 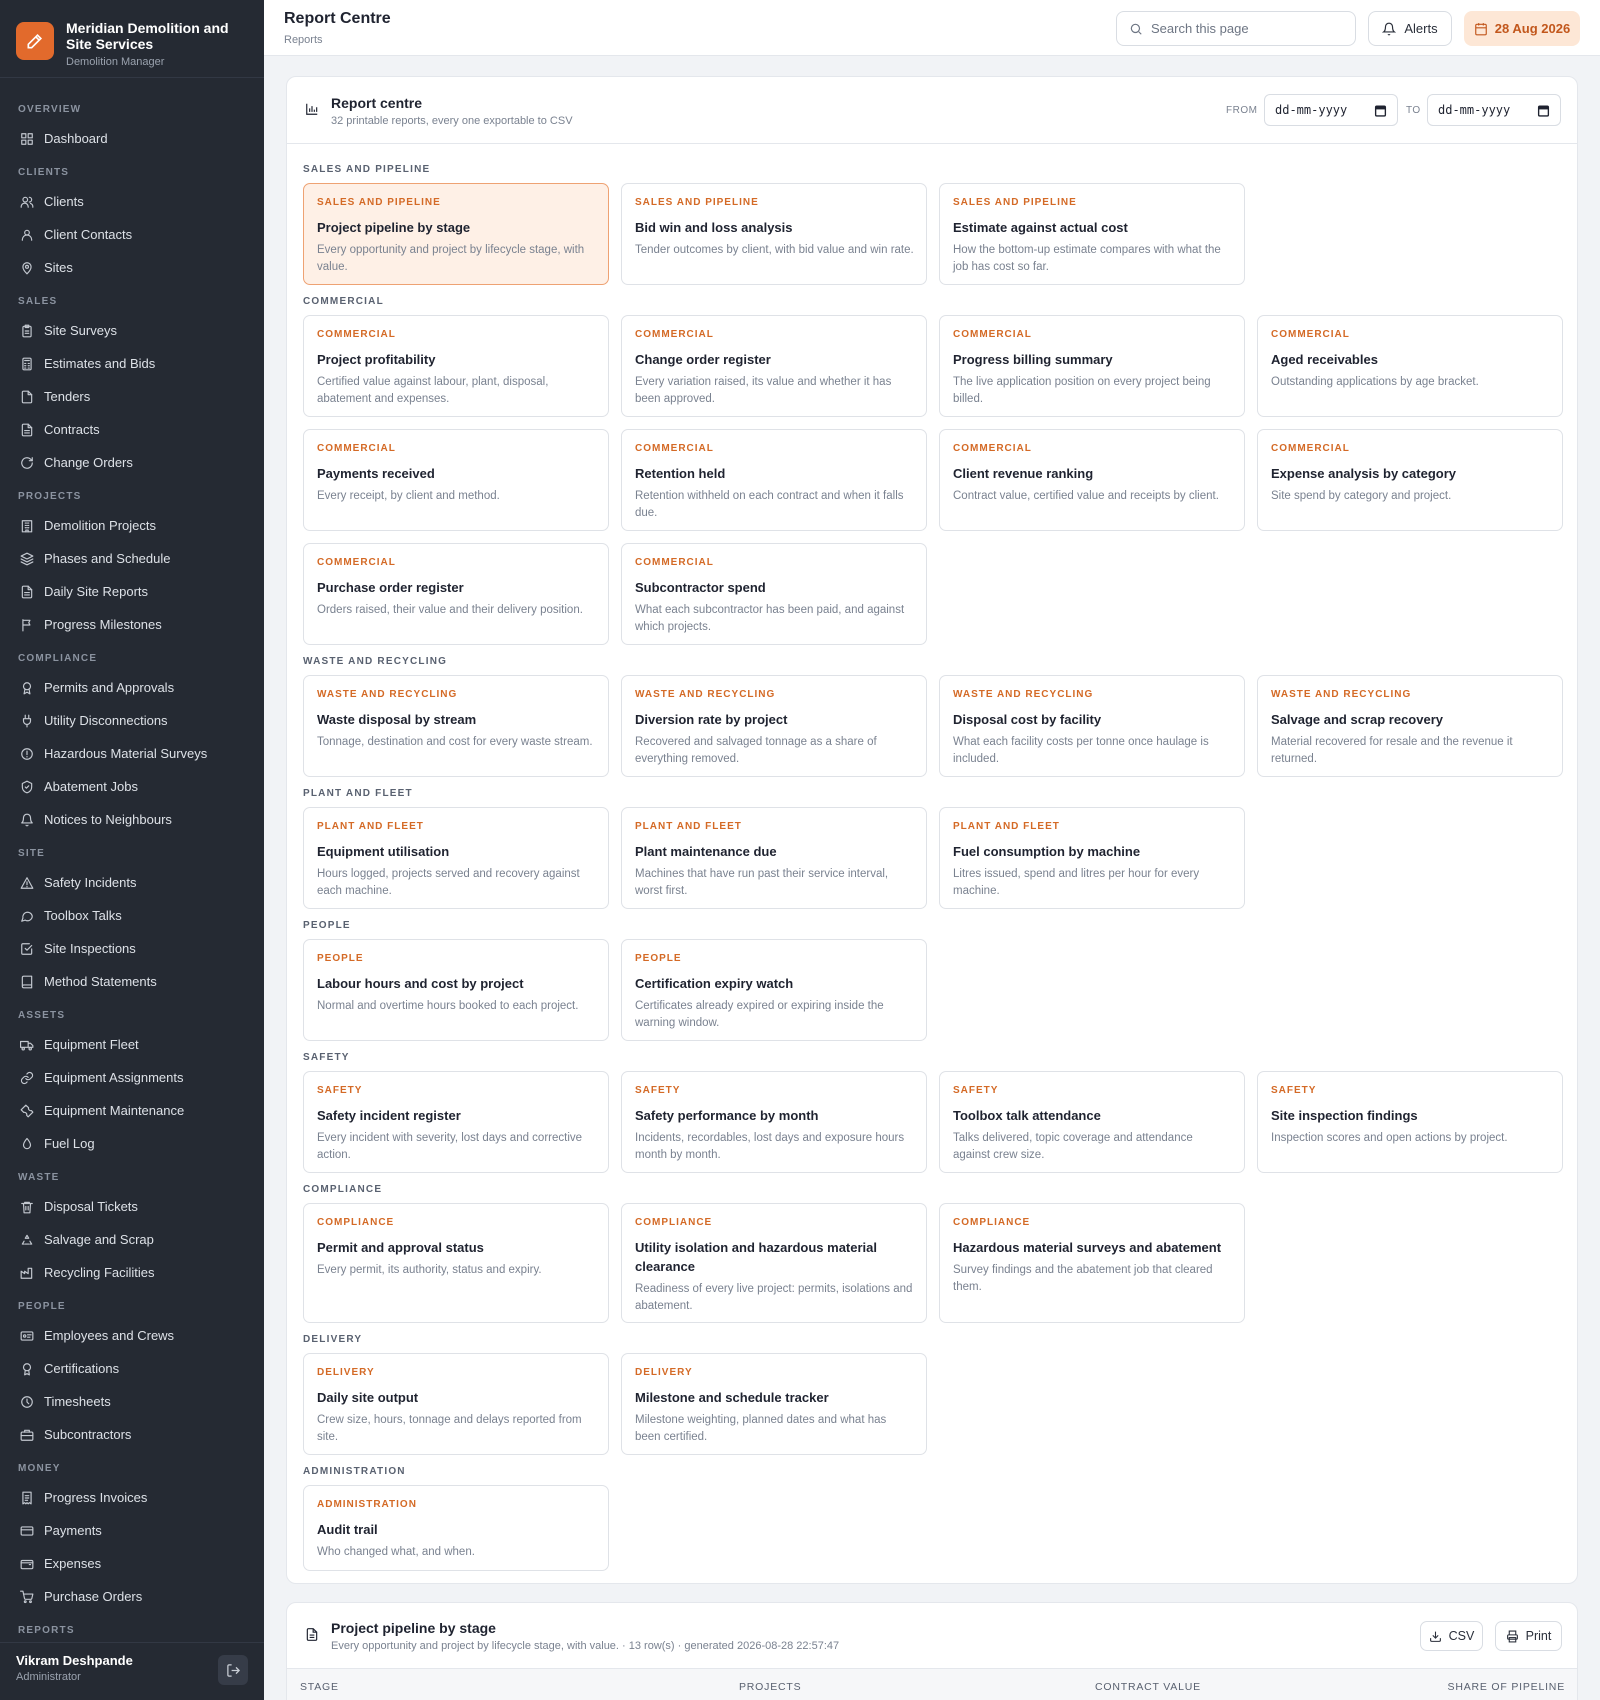 I want to click on sidebar-item-estimates-and-bids: Estimates and Bids, so click(x=132, y=363).